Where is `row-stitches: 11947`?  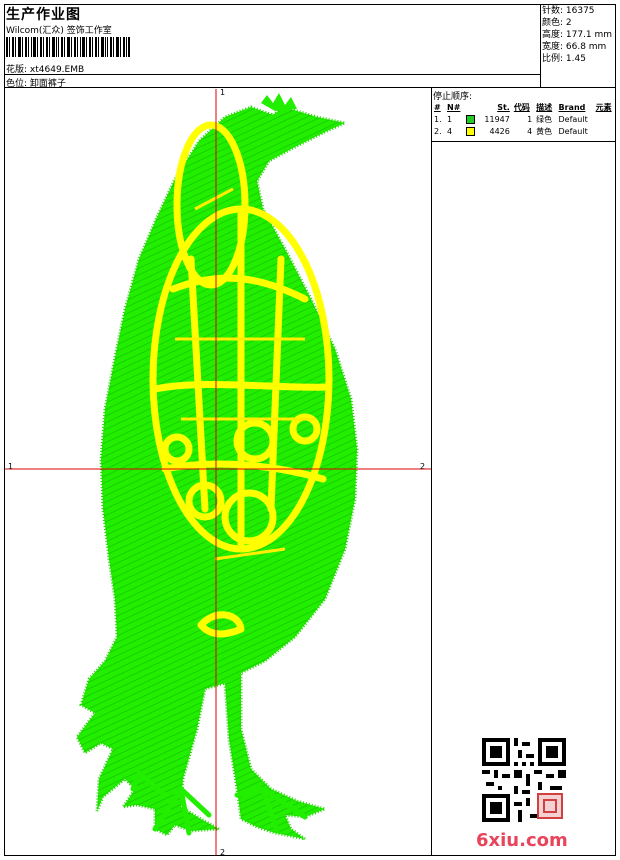 row-stitches: 11947 is located at coordinates (497, 119).